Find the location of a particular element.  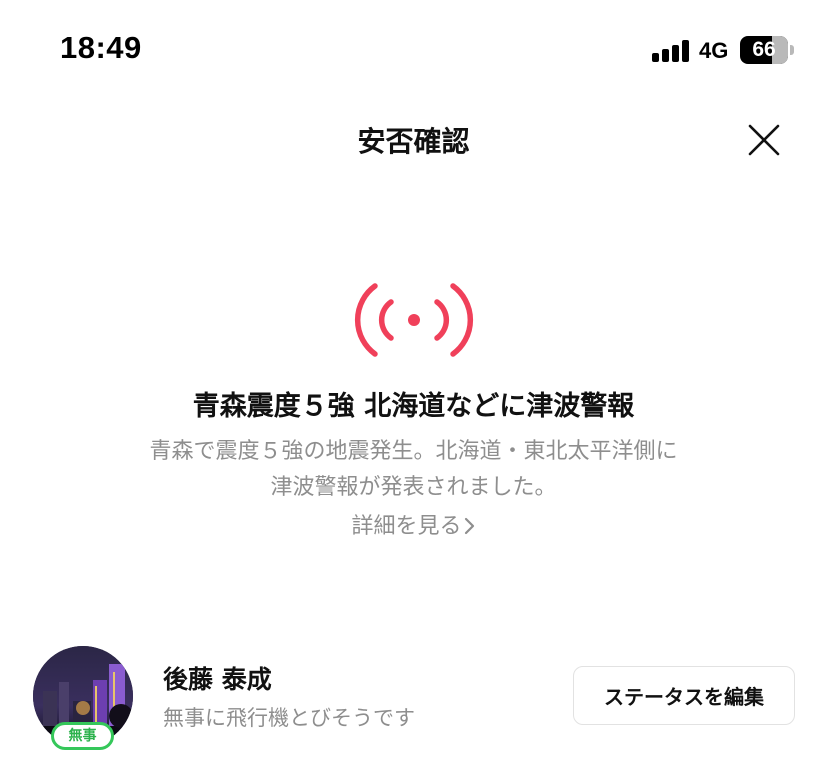

alert-description: 青森で震度５強の地震発生。北海道・東北太平洋側に 津波警報が発表されました。 is located at coordinates (413, 470).